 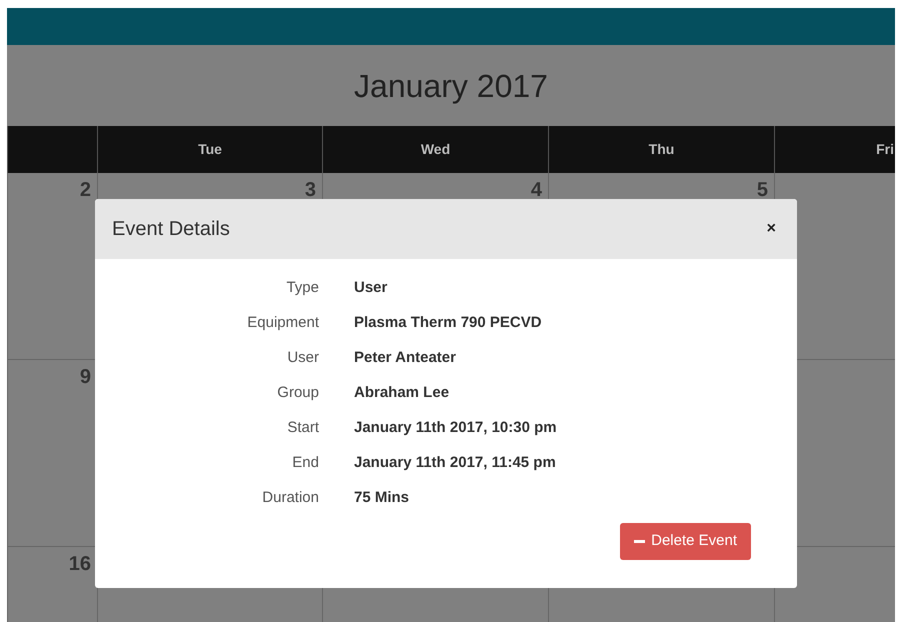 What do you see at coordinates (290, 498) in the screenshot?
I see `field-label: Duration` at bounding box center [290, 498].